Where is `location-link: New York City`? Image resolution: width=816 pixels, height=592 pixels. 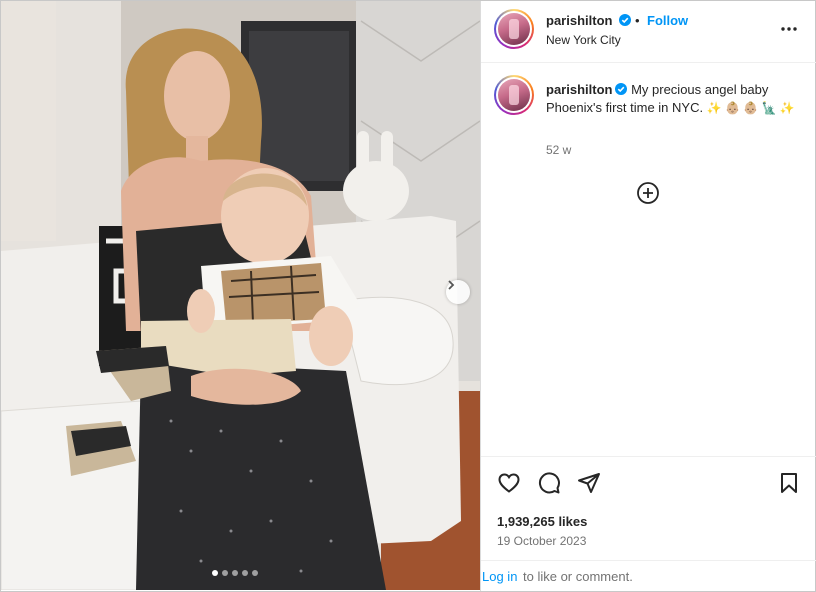
location-link: New York City is located at coordinates (583, 40).